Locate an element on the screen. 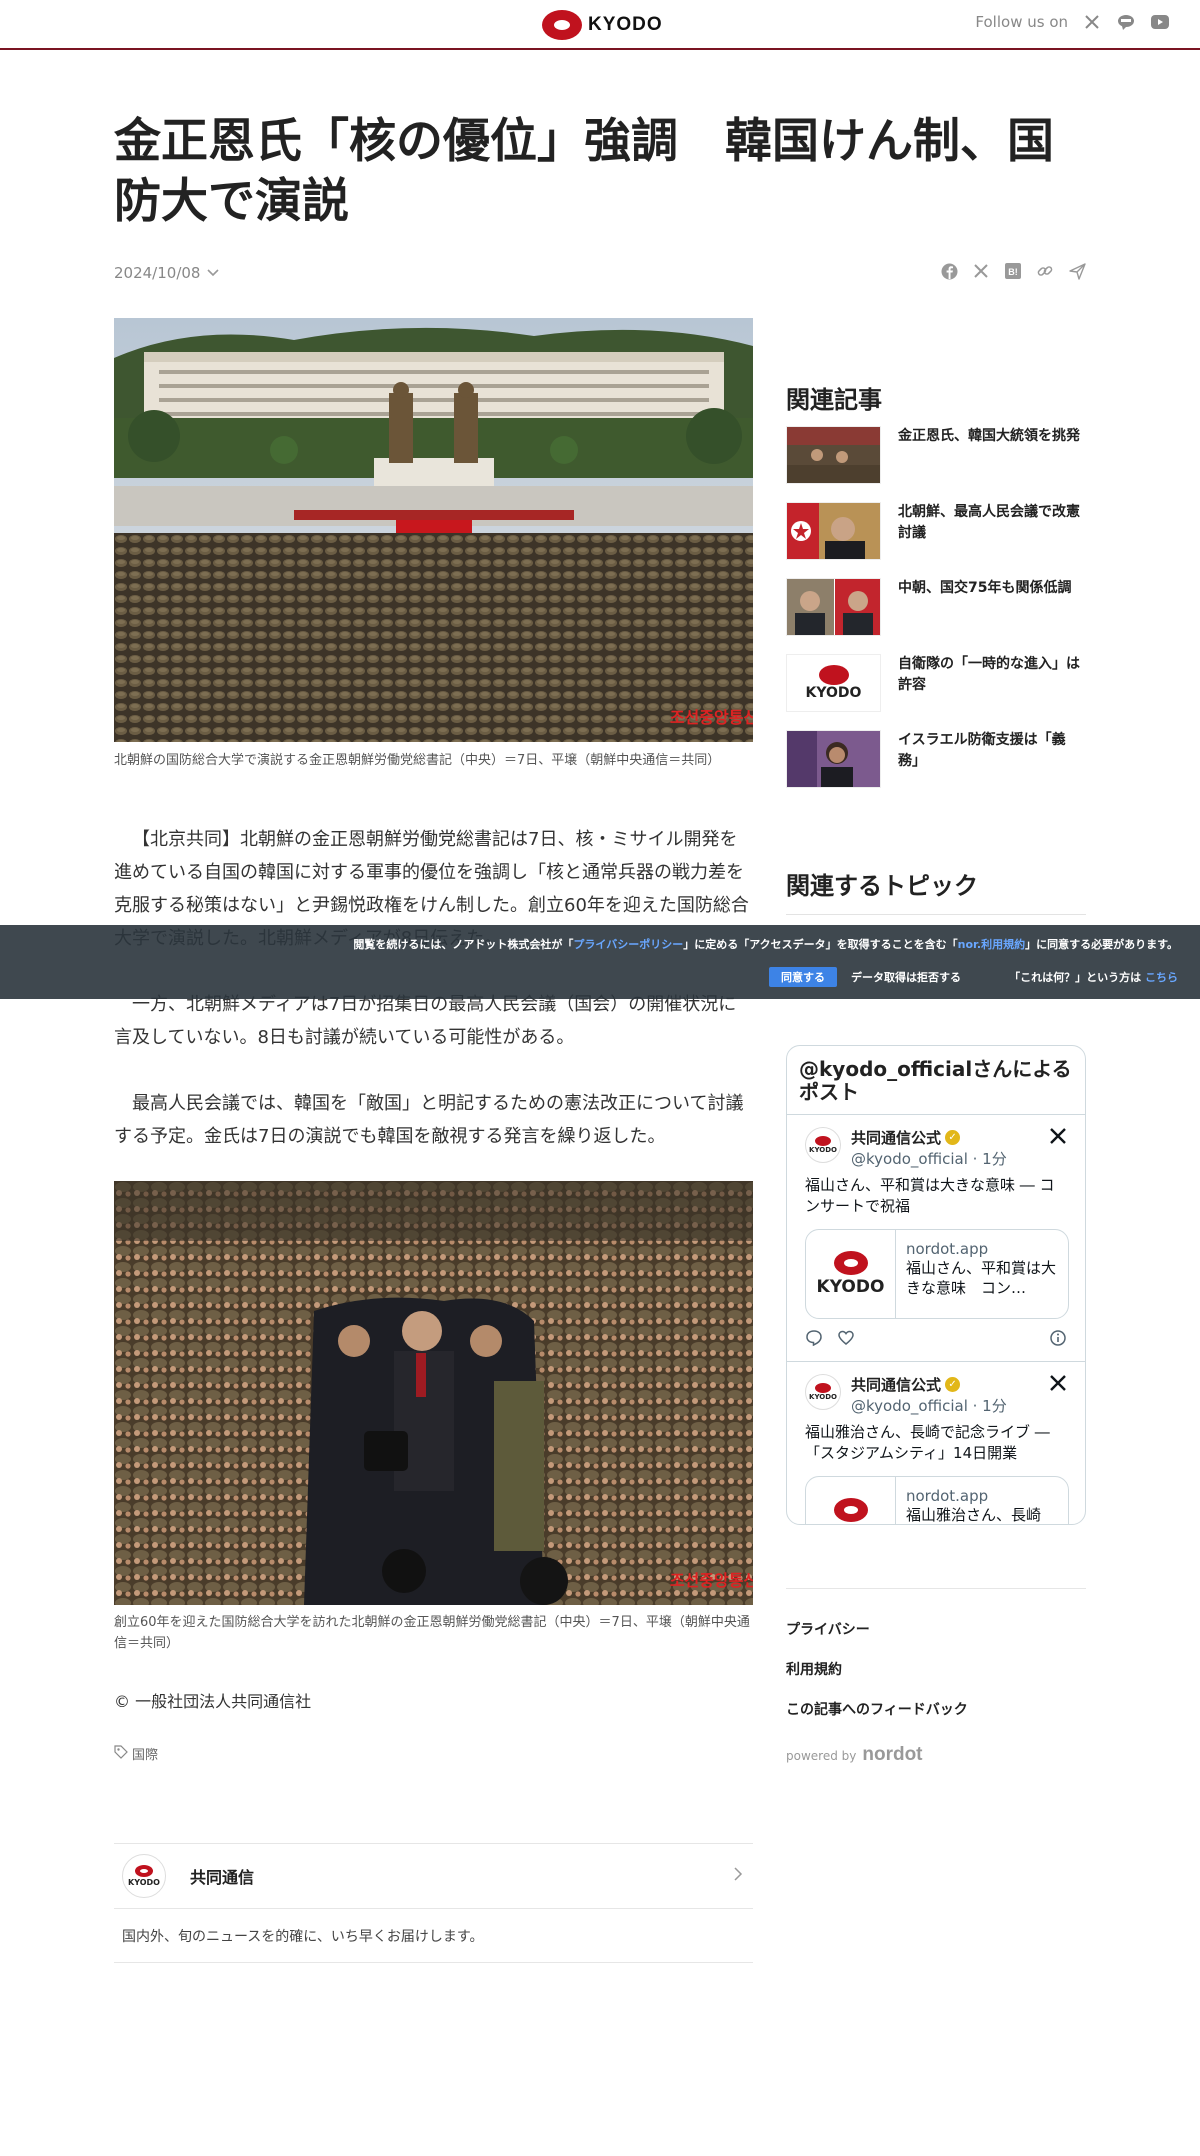 This screenshot has width=1200, height=2156. link-card-title: 福山雅治さん、長崎 is located at coordinates (974, 1515).